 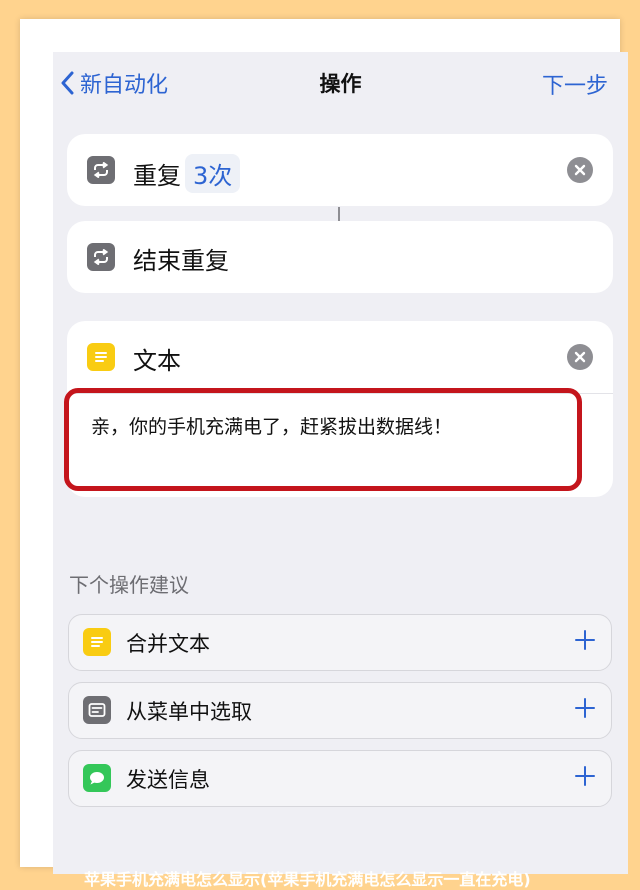 What do you see at coordinates (129, 585) in the screenshot?
I see `suggestions-title: 下个操作建议` at bounding box center [129, 585].